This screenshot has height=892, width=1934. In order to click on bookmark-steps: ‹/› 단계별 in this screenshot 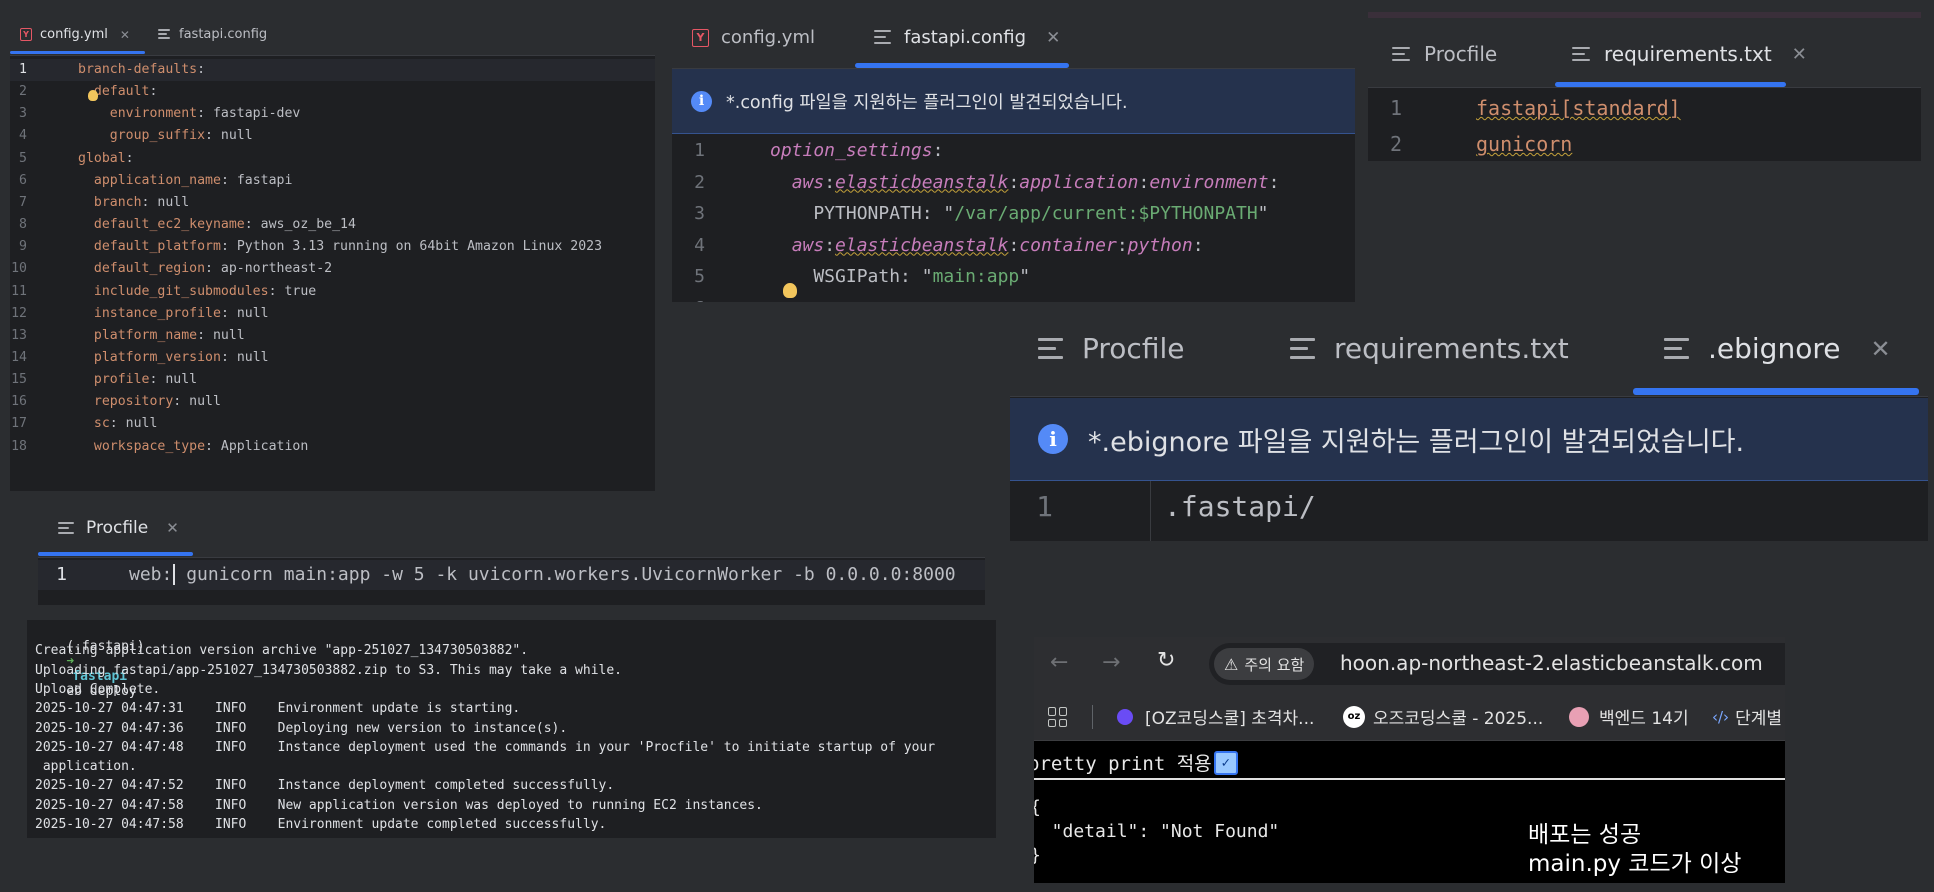, I will do `click(1747, 717)`.